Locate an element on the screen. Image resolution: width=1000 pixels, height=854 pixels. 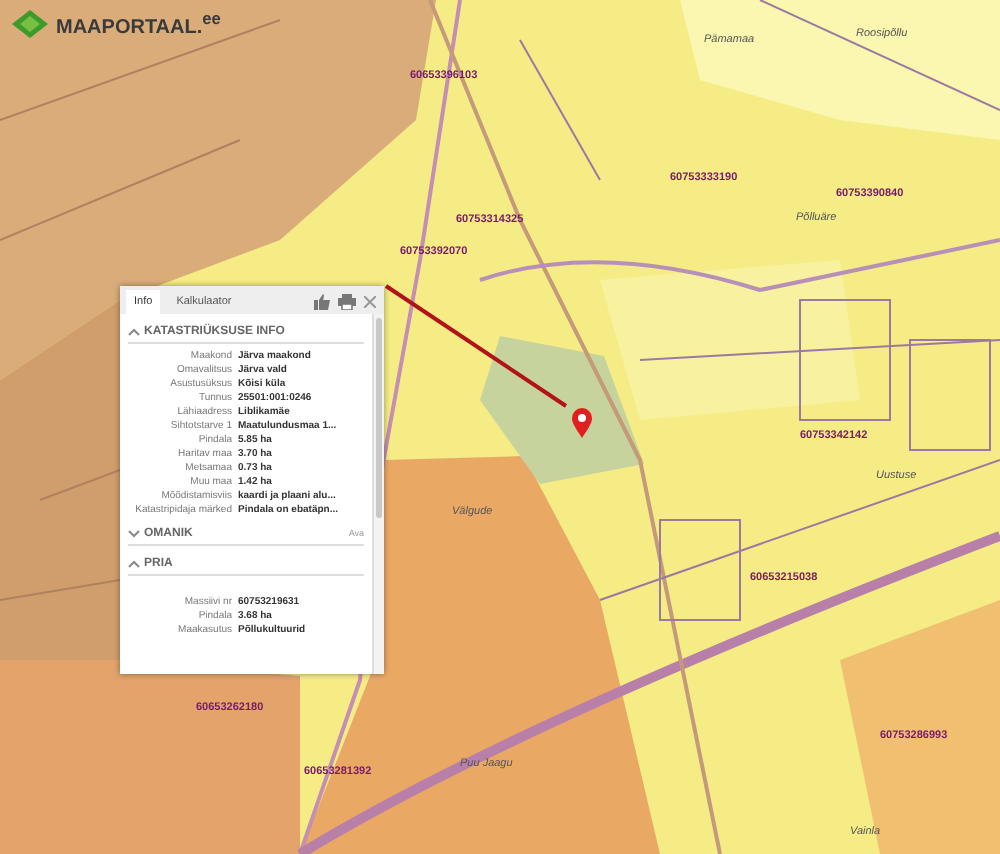
close-icon is located at coordinates (370, 302).